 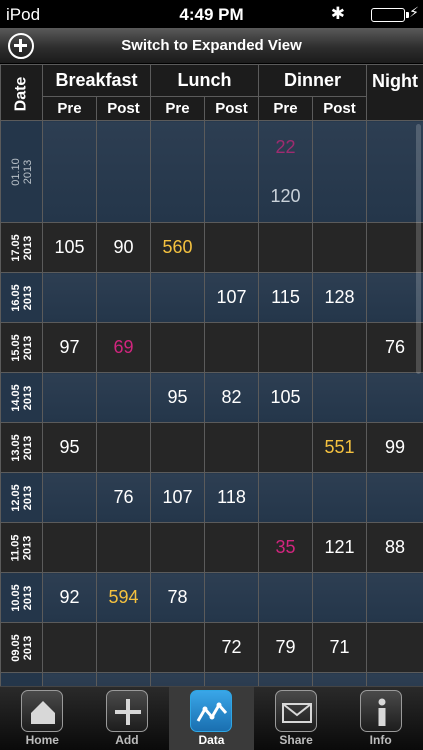 What do you see at coordinates (178, 247) in the screenshot?
I see `lunch-pre-cell: 560` at bounding box center [178, 247].